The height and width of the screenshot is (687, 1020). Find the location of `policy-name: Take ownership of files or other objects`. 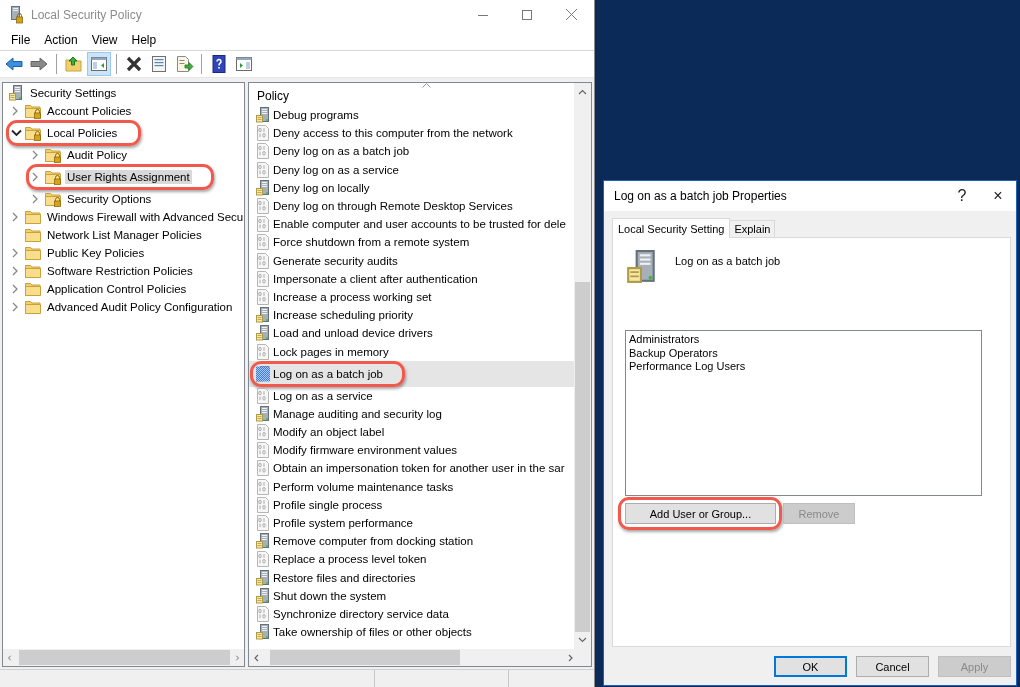

policy-name: Take ownership of files or other objects is located at coordinates (372, 632).